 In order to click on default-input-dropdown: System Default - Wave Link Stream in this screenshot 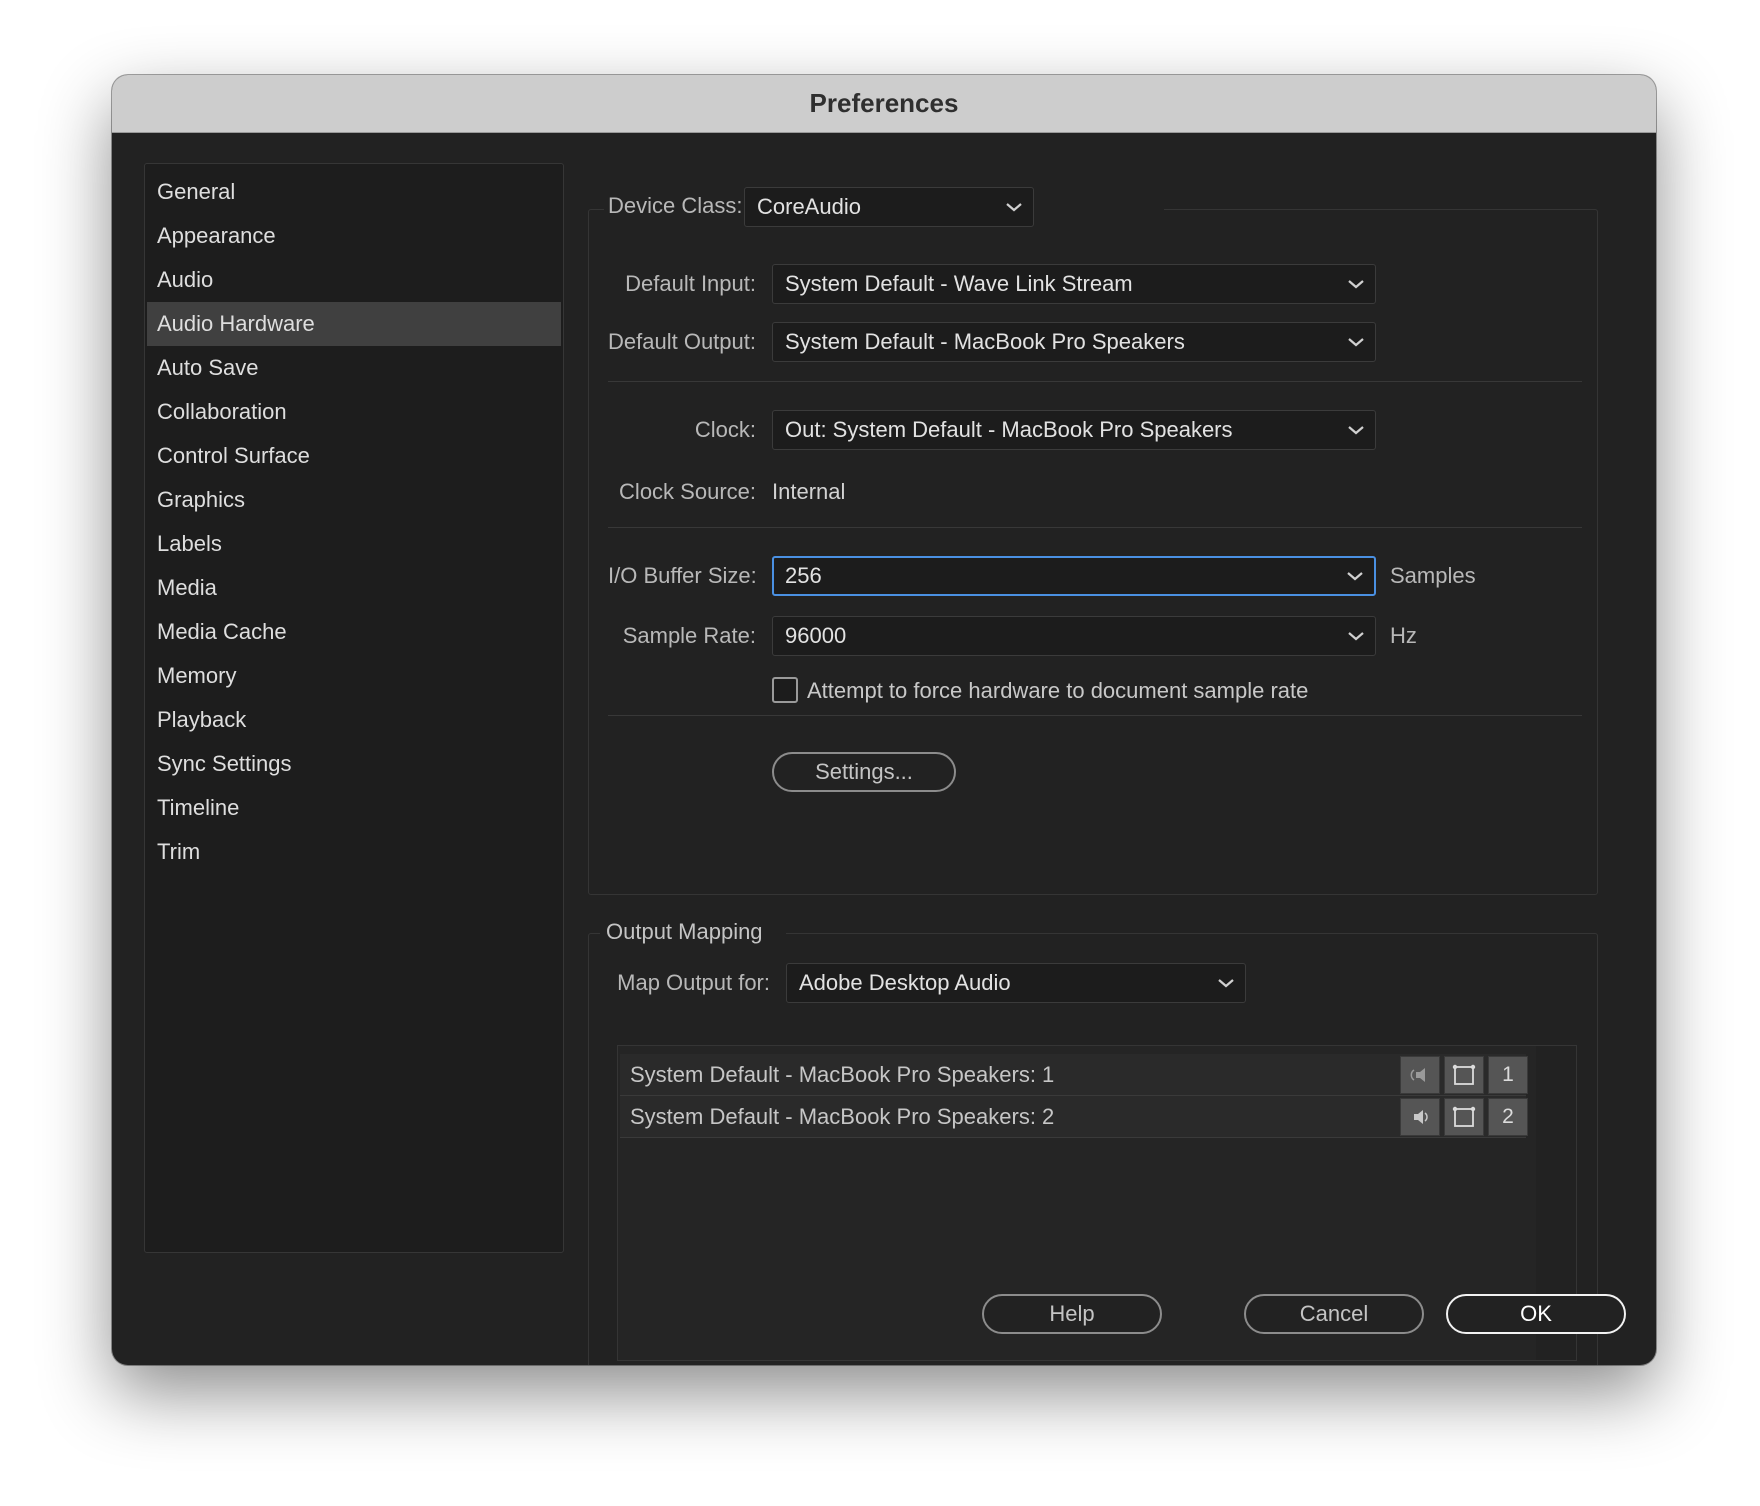, I will do `click(1074, 284)`.